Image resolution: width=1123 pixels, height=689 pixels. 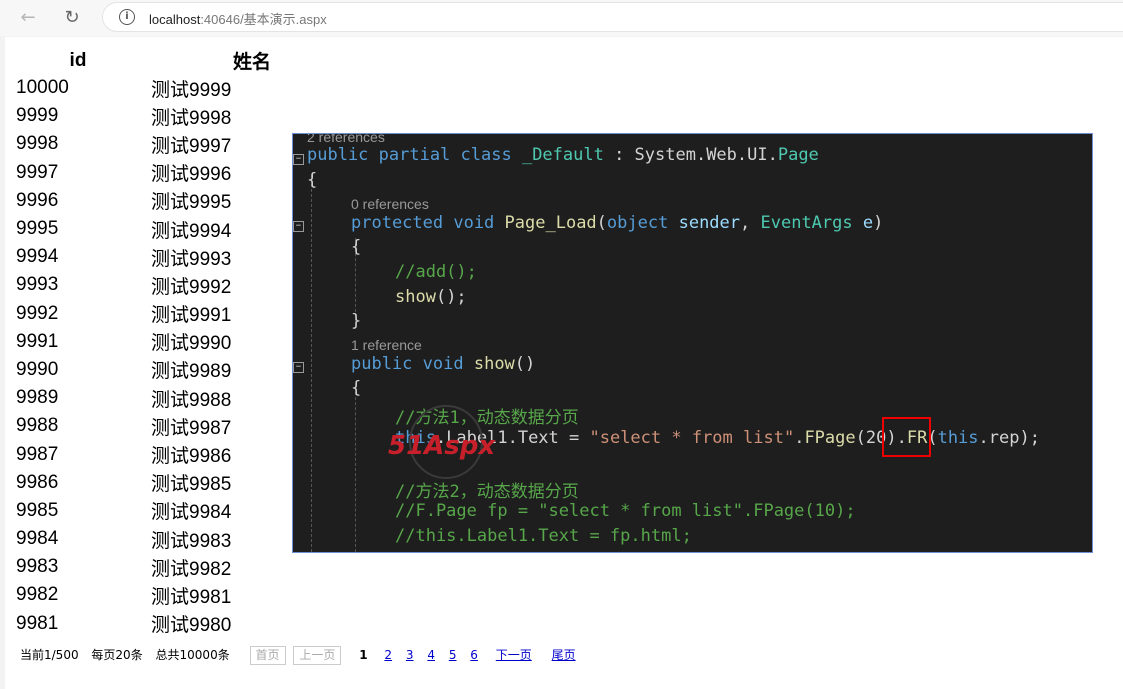 I want to click on last-page-link: 尾页, so click(x=564, y=655).